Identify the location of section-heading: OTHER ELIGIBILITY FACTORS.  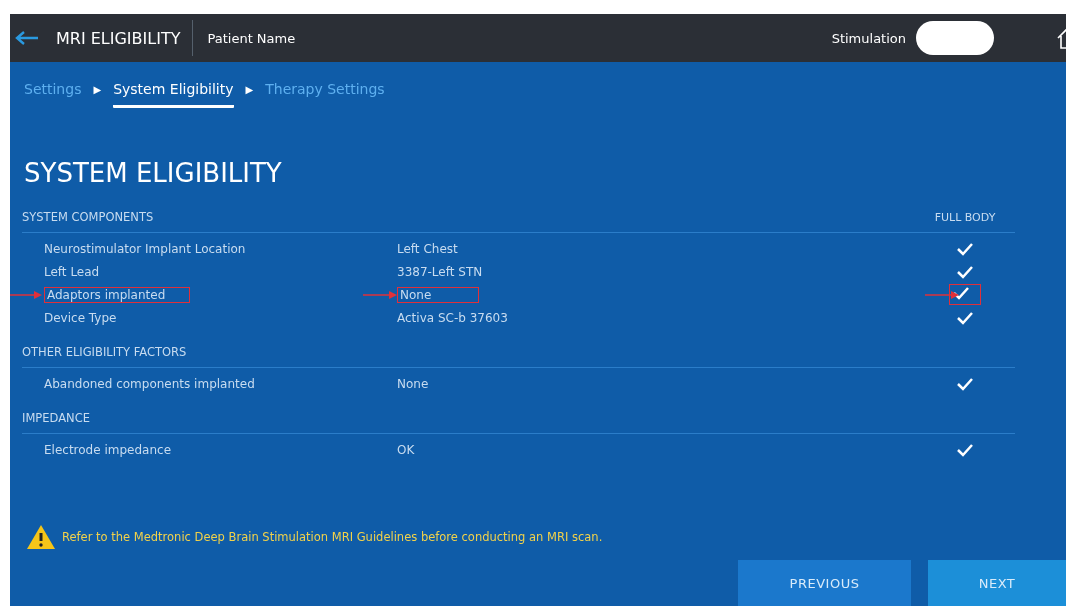
(105, 352).